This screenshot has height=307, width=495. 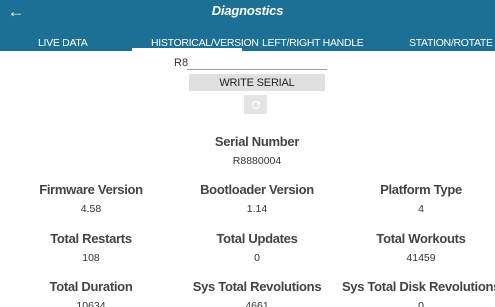 I want to click on sys-total-revolutions-stat: Sys Total Revolutions 4661, so click(x=257, y=293).